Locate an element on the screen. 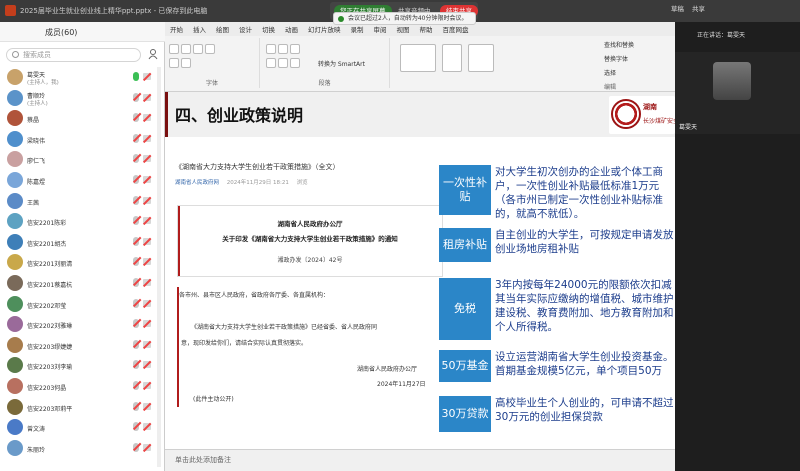 The image size is (800, 471). participant-row: 信安2201陈彩 is located at coordinates (82, 221).